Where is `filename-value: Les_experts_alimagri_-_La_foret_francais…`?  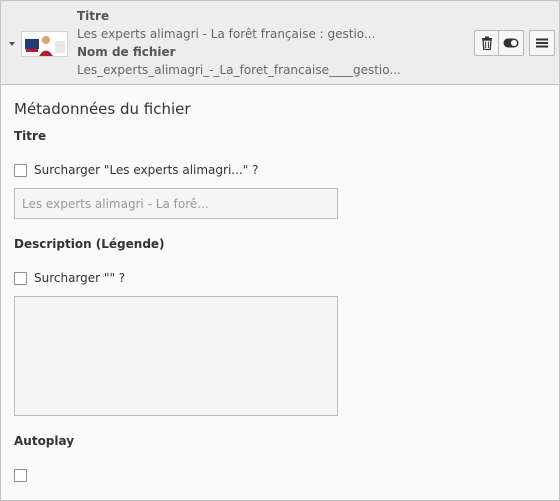 filename-value: Les_experts_alimagri_-_La_foret_francais… is located at coordinates (239, 70).